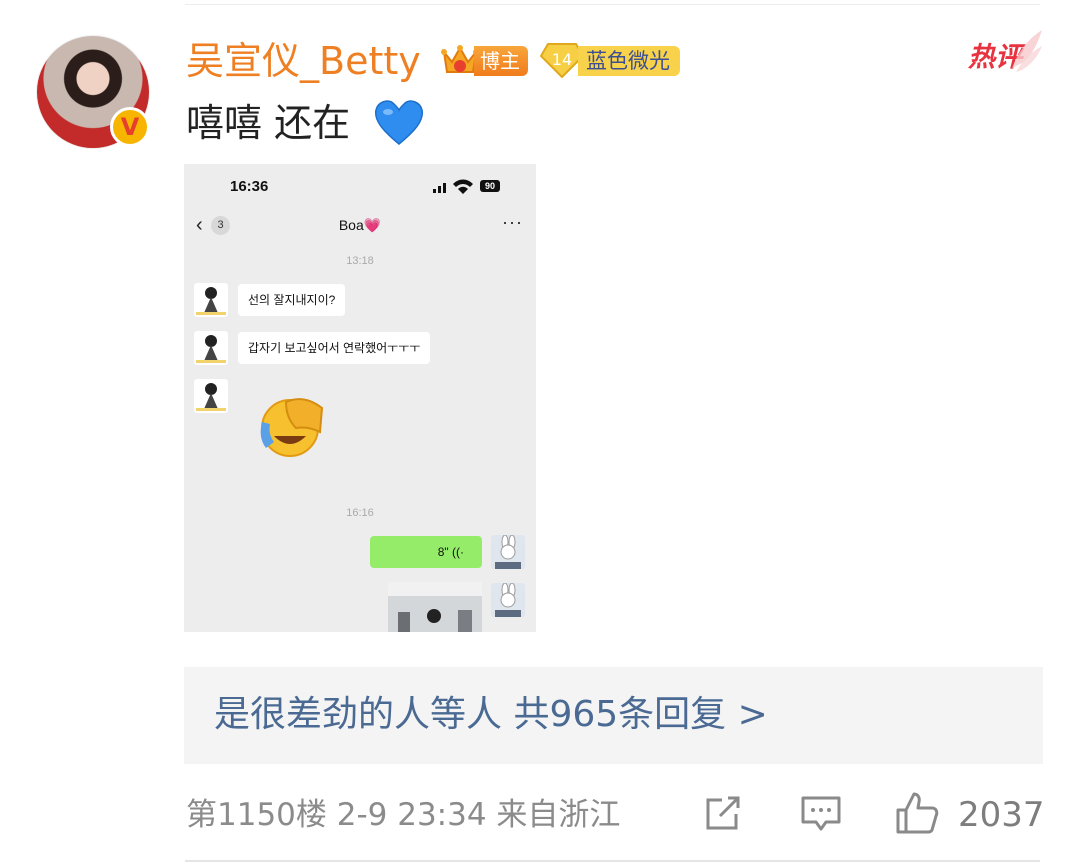  What do you see at coordinates (130, 127) in the screenshot?
I see `verified-badge-icon: V` at bounding box center [130, 127].